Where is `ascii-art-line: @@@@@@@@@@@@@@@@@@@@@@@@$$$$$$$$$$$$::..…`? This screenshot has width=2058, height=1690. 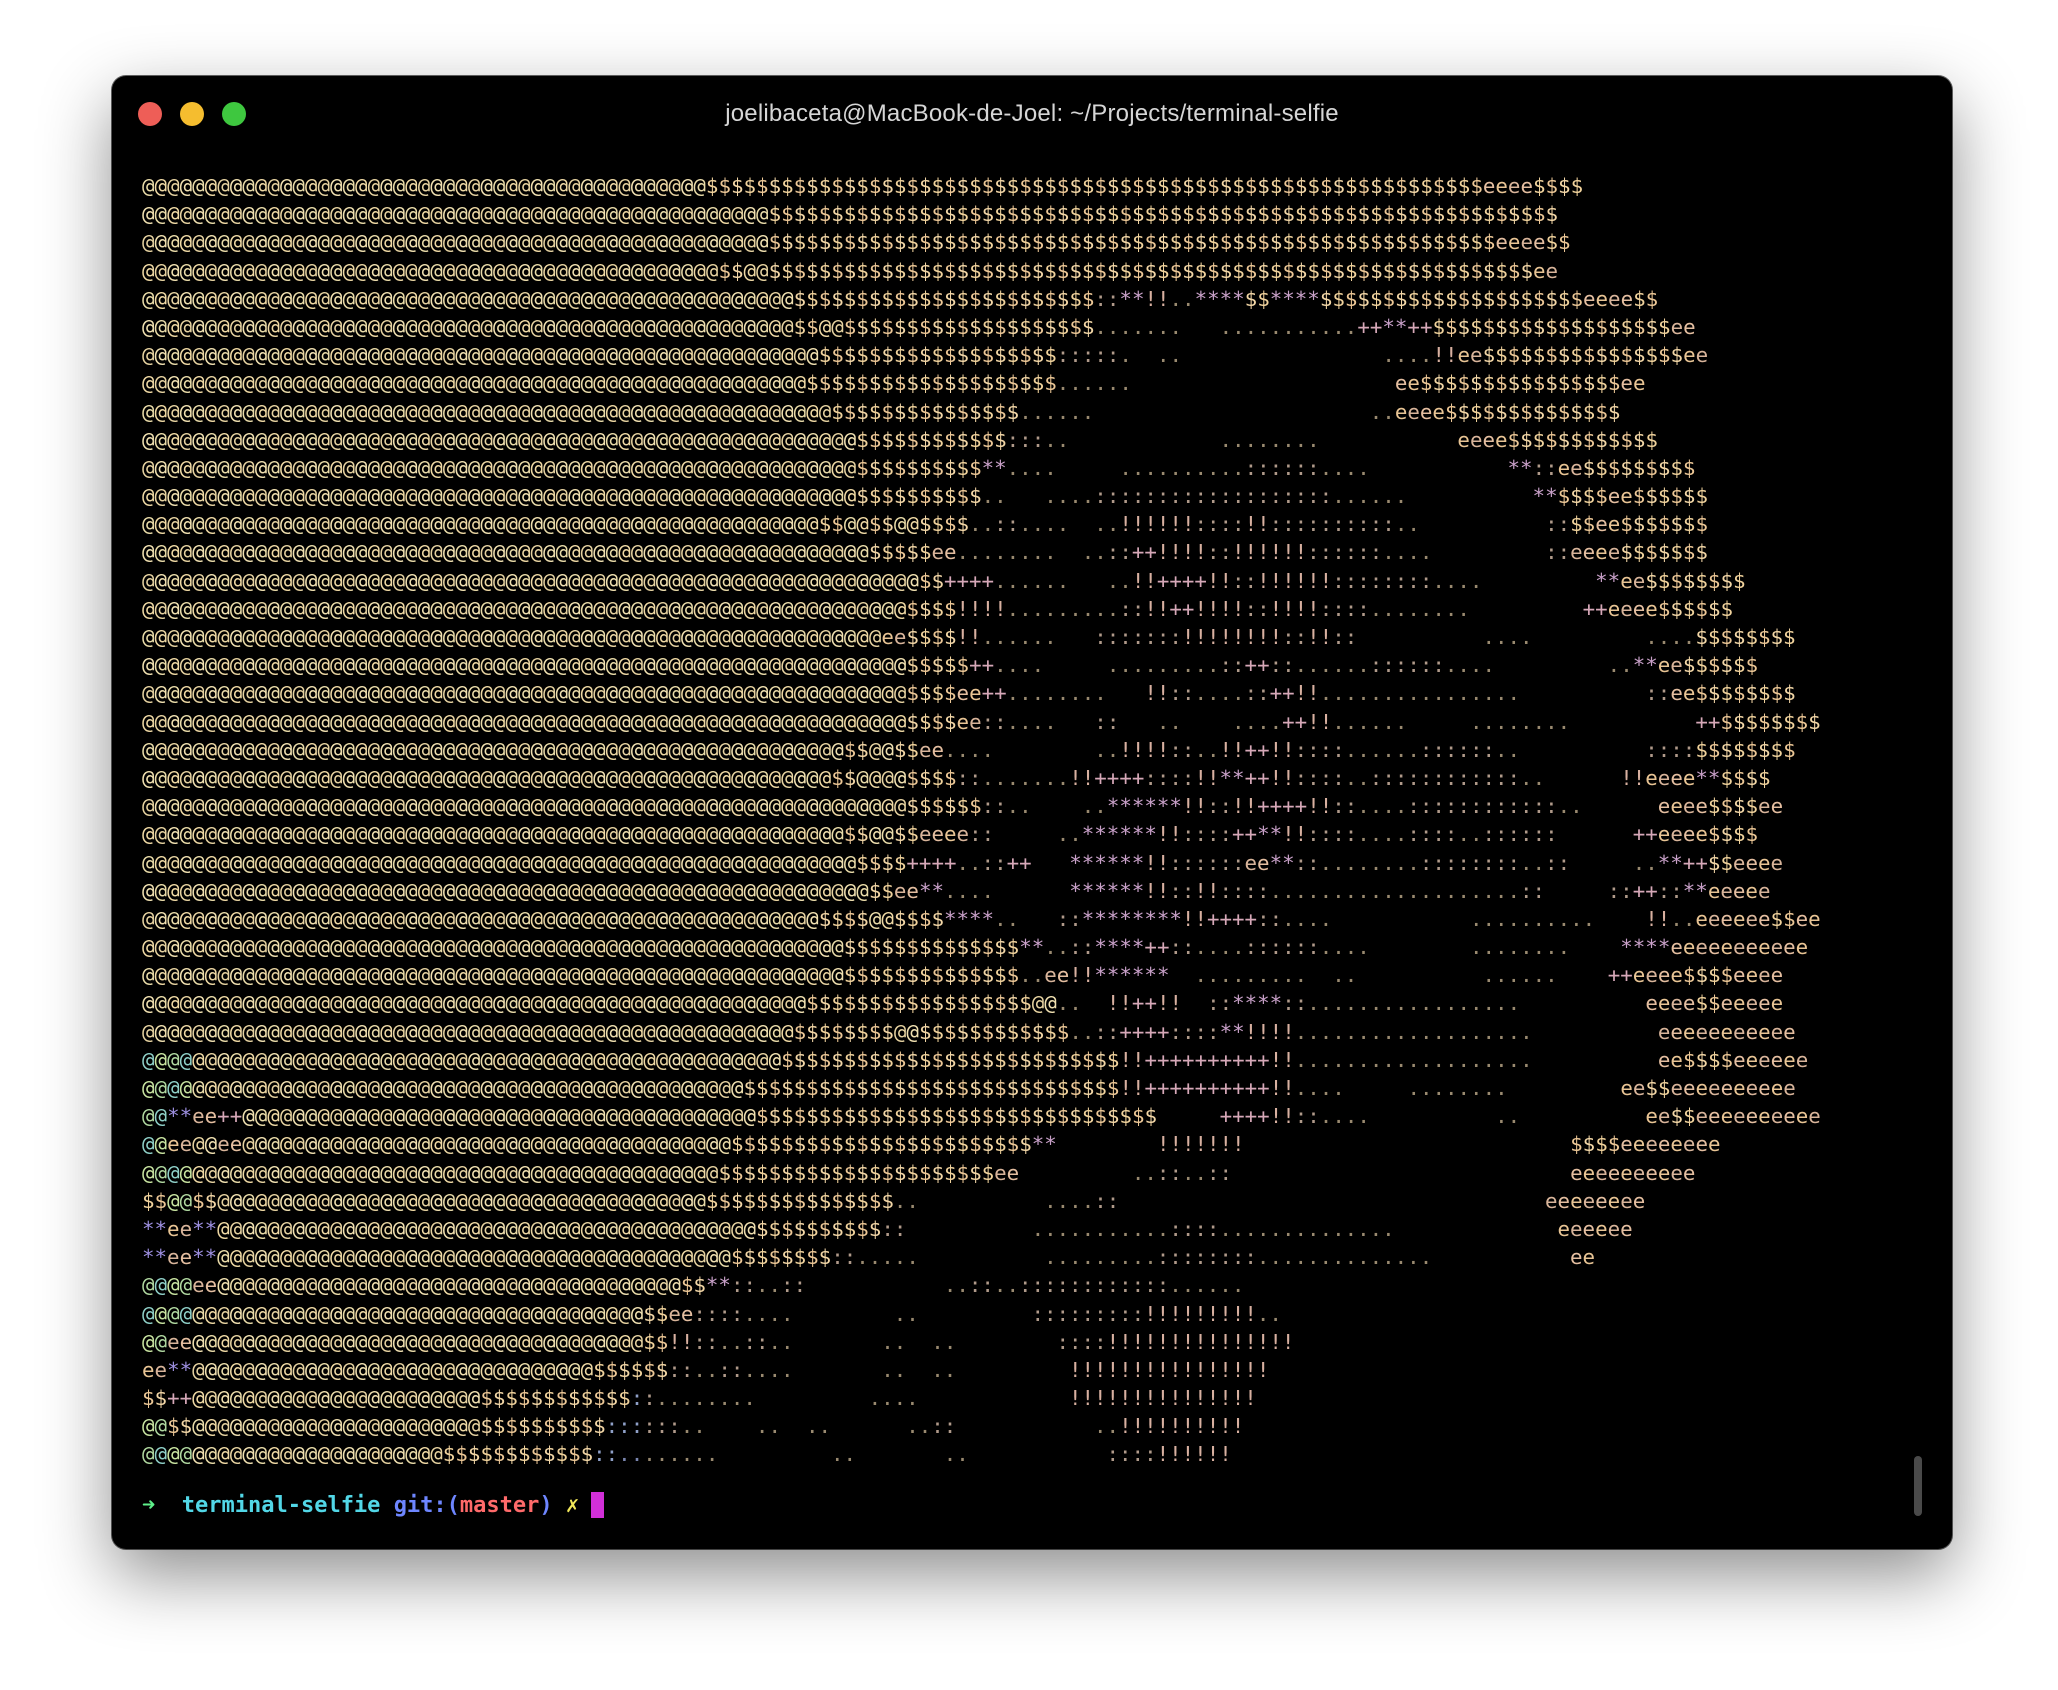 ascii-art-line: @@@@@@@@@@@@@@@@@@@@@@@@$$$$$$$$$$$$::..… is located at coordinates (687, 1454).